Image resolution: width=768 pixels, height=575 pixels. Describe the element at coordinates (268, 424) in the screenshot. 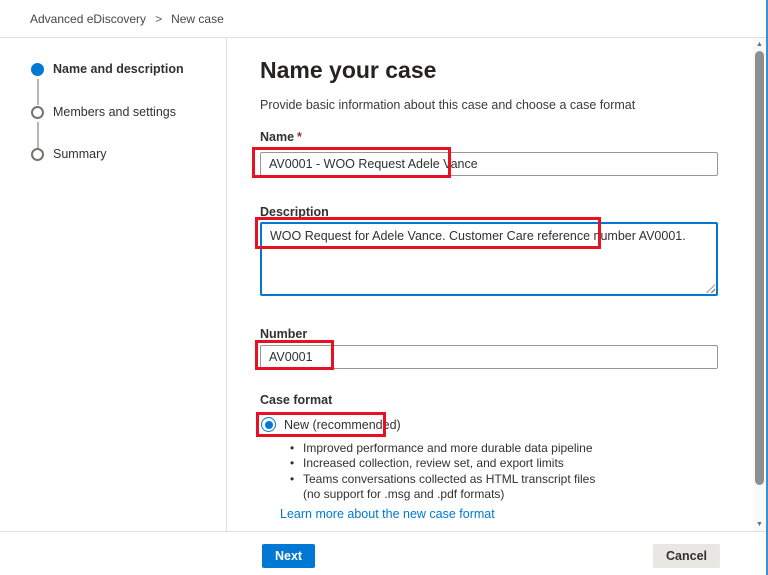

I see `radio-selected-icon` at that location.